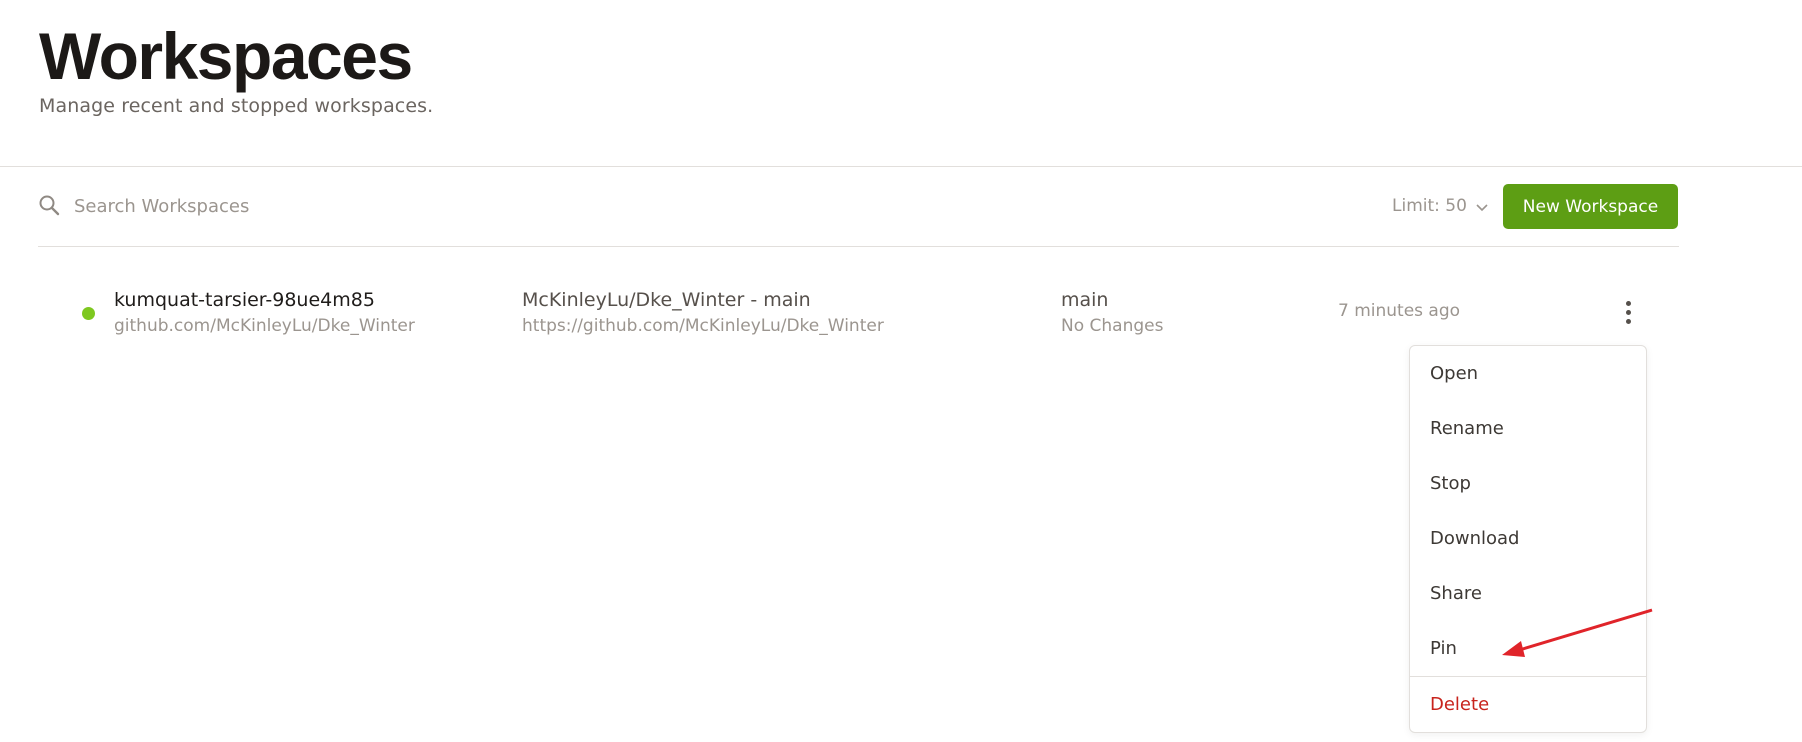 The image size is (1802, 742). I want to click on menu-item-rename: Rename, so click(1528, 428).